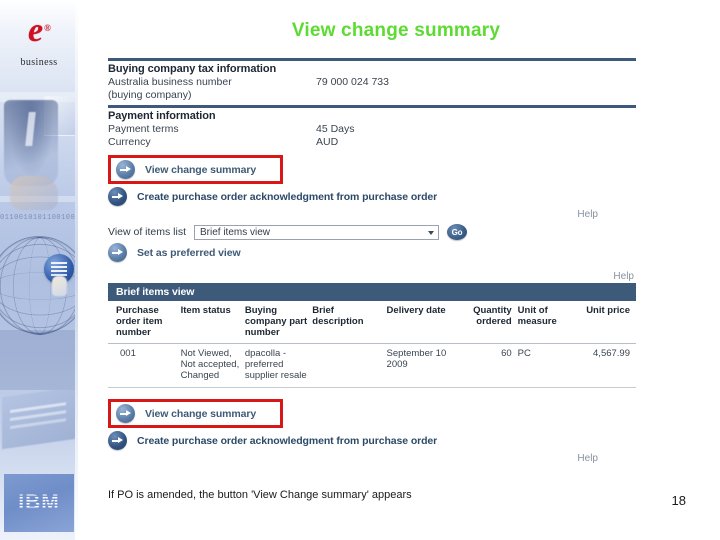 This screenshot has height=540, width=720. Describe the element at coordinates (349, 322) in the screenshot. I see `column-header-brief-description: Brief description` at that location.